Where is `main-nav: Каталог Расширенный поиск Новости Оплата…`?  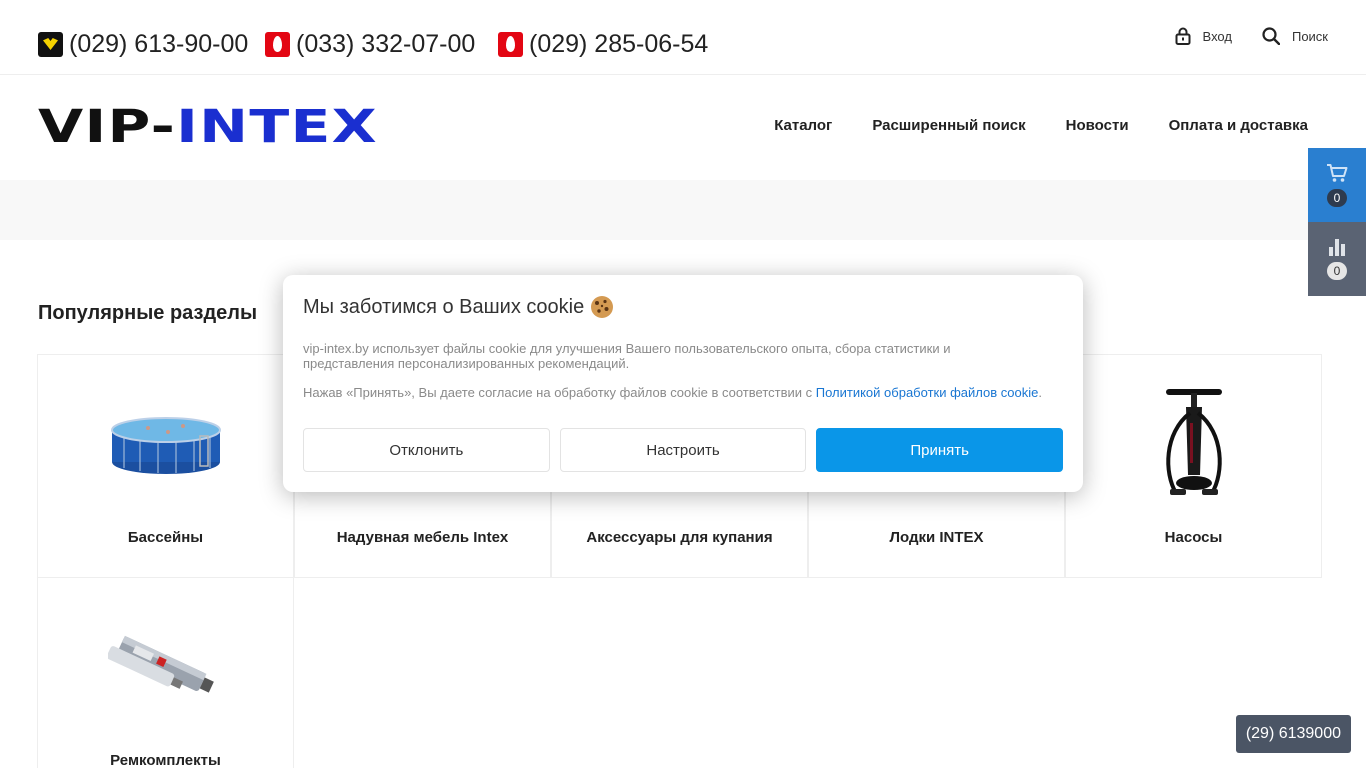
main-nav: Каталог Расширенный поиск Новости Оплата… is located at coordinates (1041, 125).